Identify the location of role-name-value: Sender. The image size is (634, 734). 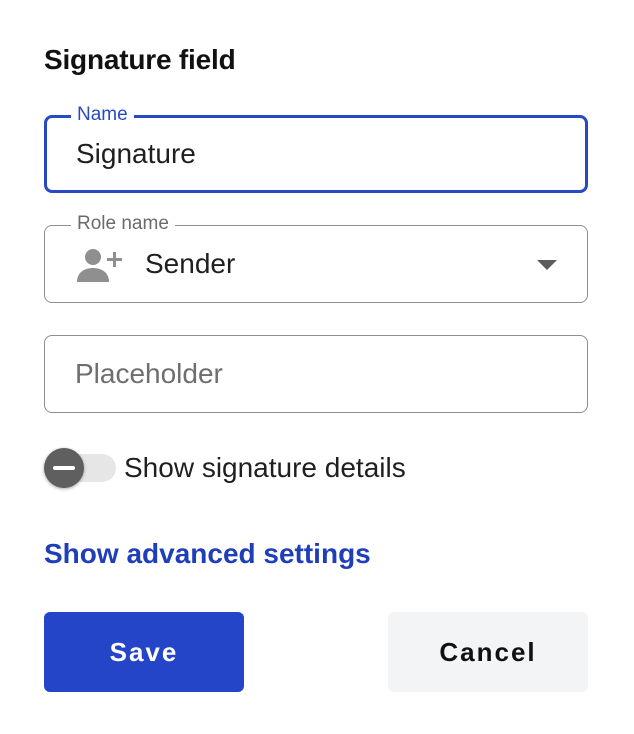
(190, 263).